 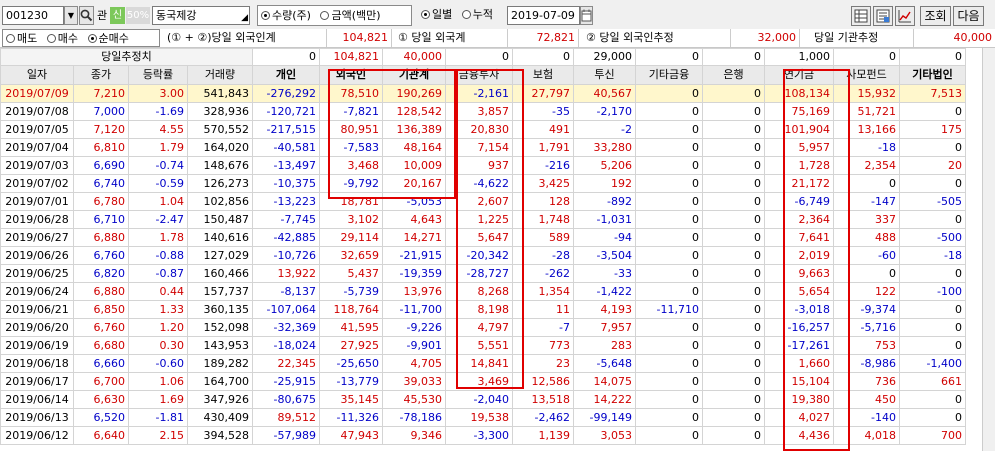 I want to click on value-cell: 2,607, so click(x=479, y=201).